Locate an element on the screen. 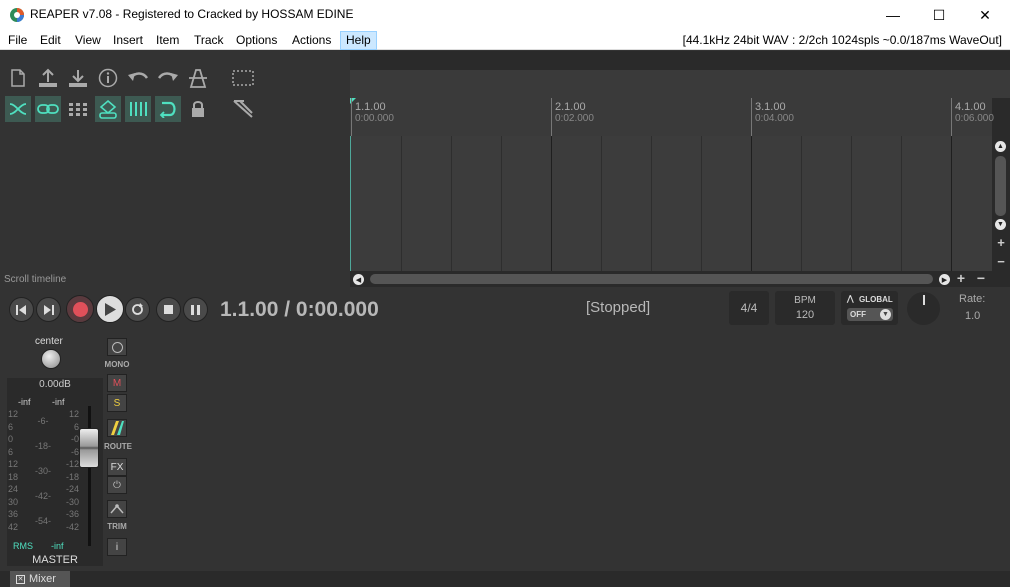  lock-icon is located at coordinates (198, 109).